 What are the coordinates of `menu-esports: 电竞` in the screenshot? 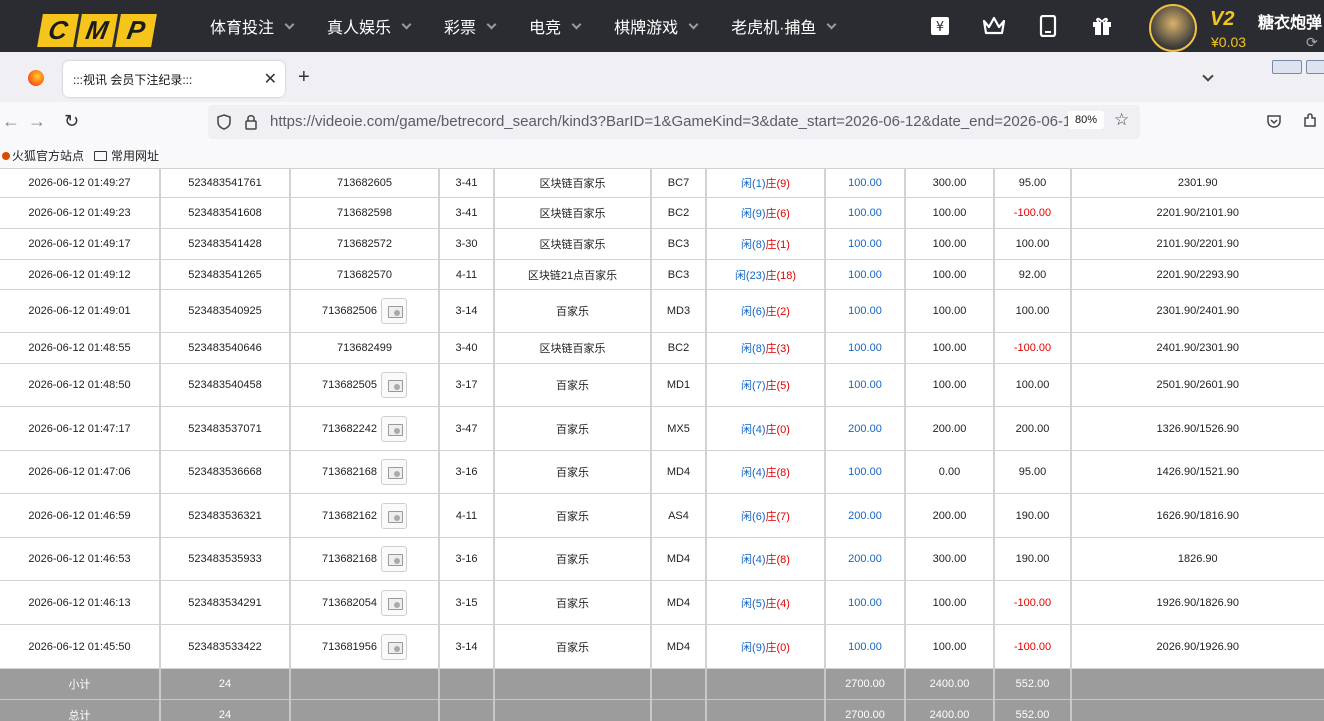 It's located at (555, 26).